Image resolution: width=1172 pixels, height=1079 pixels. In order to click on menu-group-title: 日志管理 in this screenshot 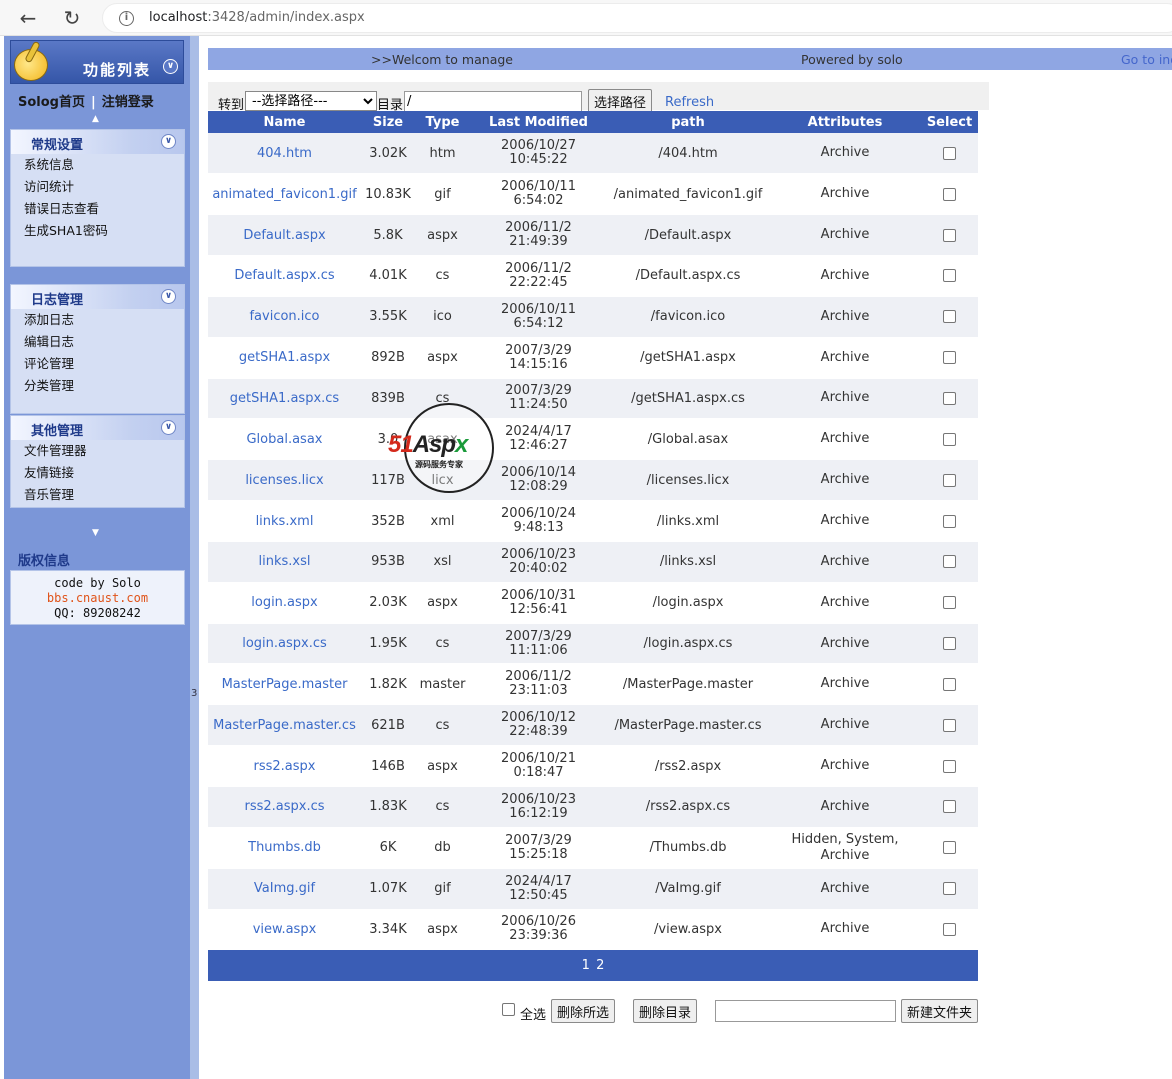, I will do `click(57, 300)`.